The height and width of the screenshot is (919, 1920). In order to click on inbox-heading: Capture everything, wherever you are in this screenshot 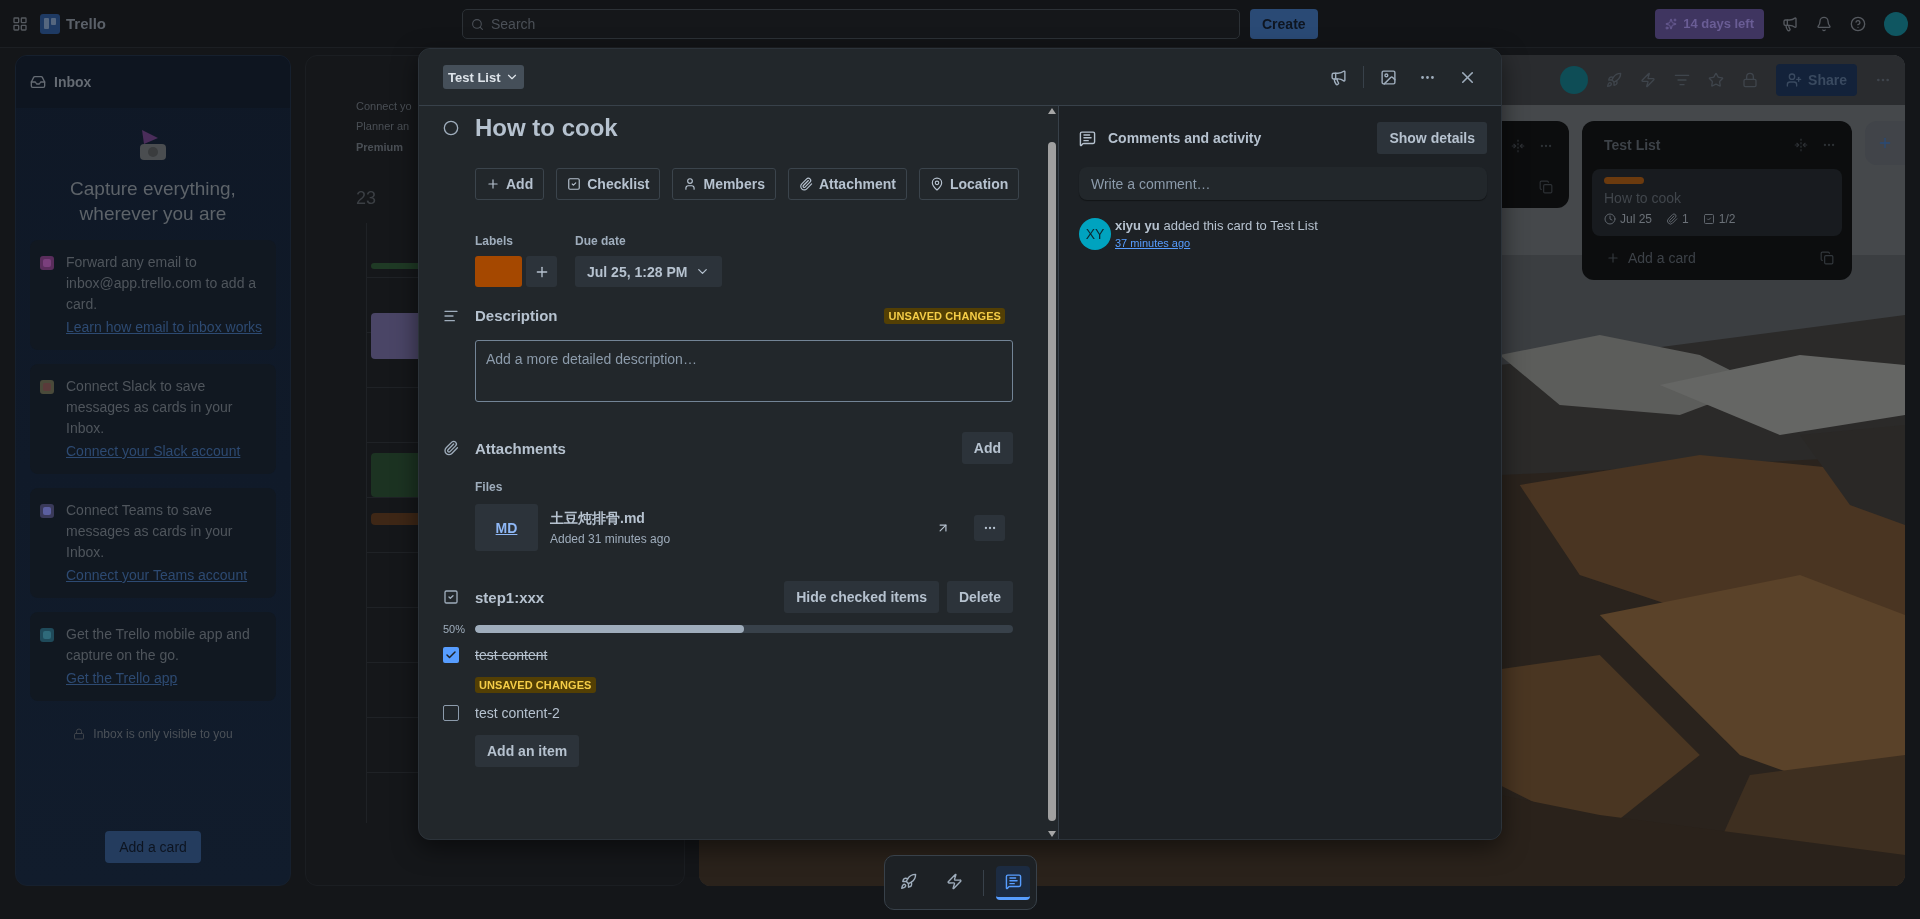, I will do `click(153, 201)`.